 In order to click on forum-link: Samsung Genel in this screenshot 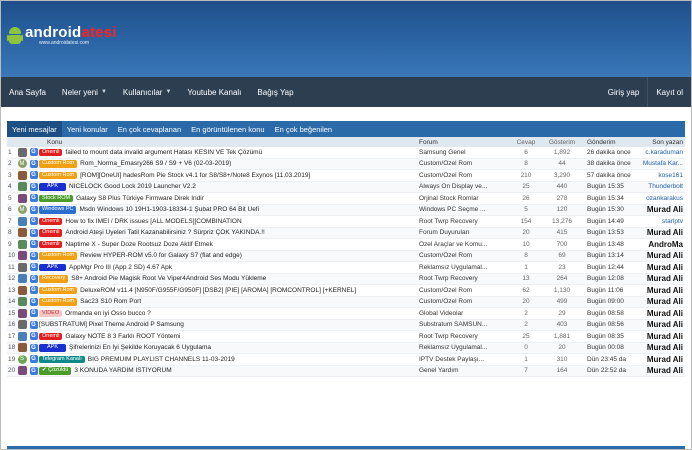, I will do `click(464, 152)`.